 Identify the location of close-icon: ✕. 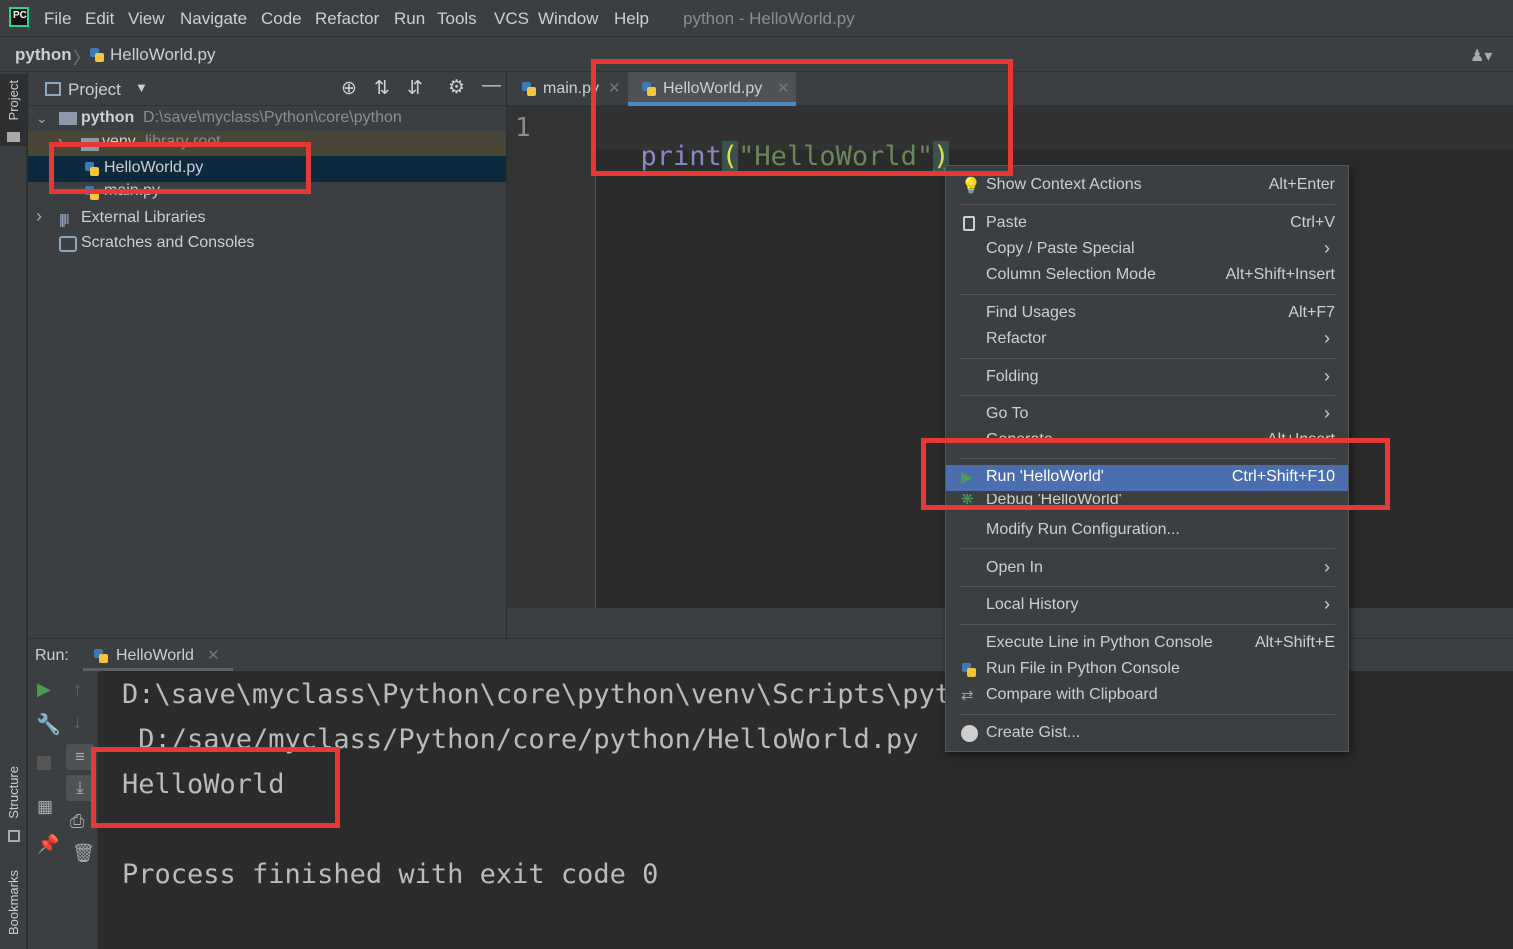
(213, 655).